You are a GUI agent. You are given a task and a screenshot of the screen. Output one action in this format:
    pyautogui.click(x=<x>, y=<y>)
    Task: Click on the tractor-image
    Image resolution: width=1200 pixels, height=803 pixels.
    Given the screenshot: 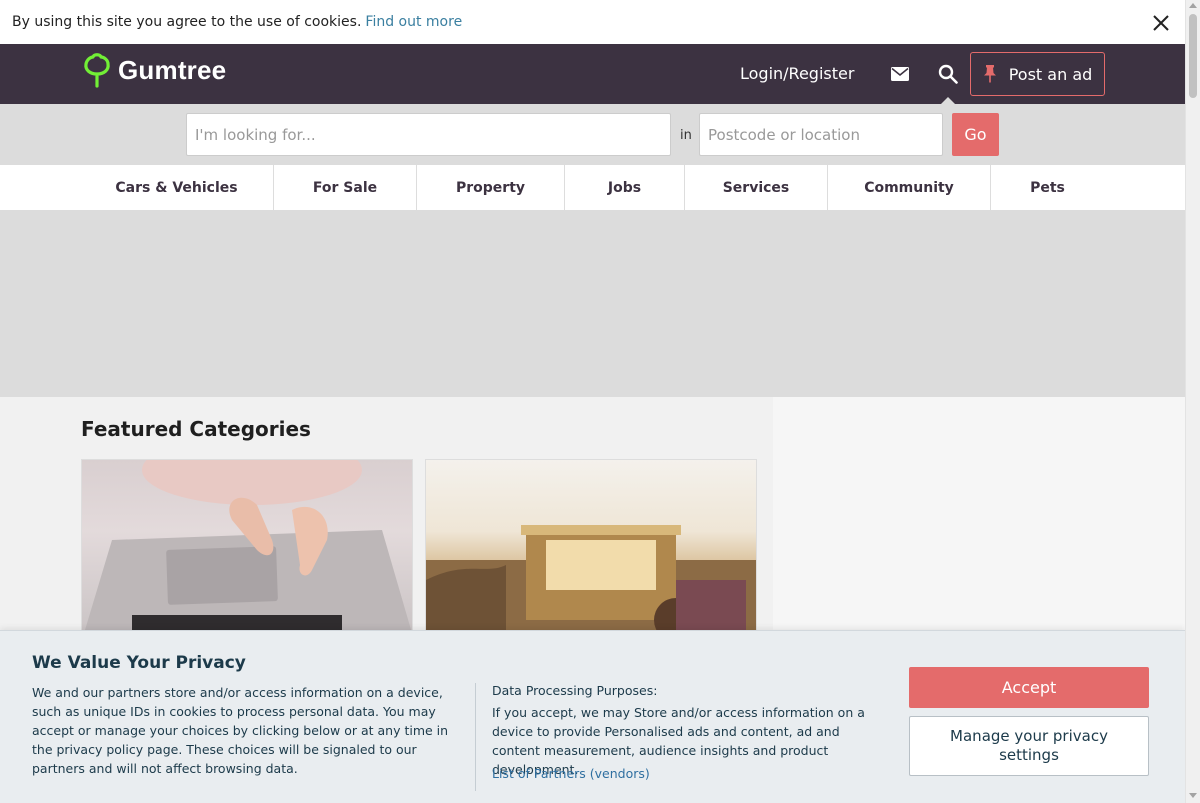 What is the action you would take?
    pyautogui.click(x=591, y=581)
    